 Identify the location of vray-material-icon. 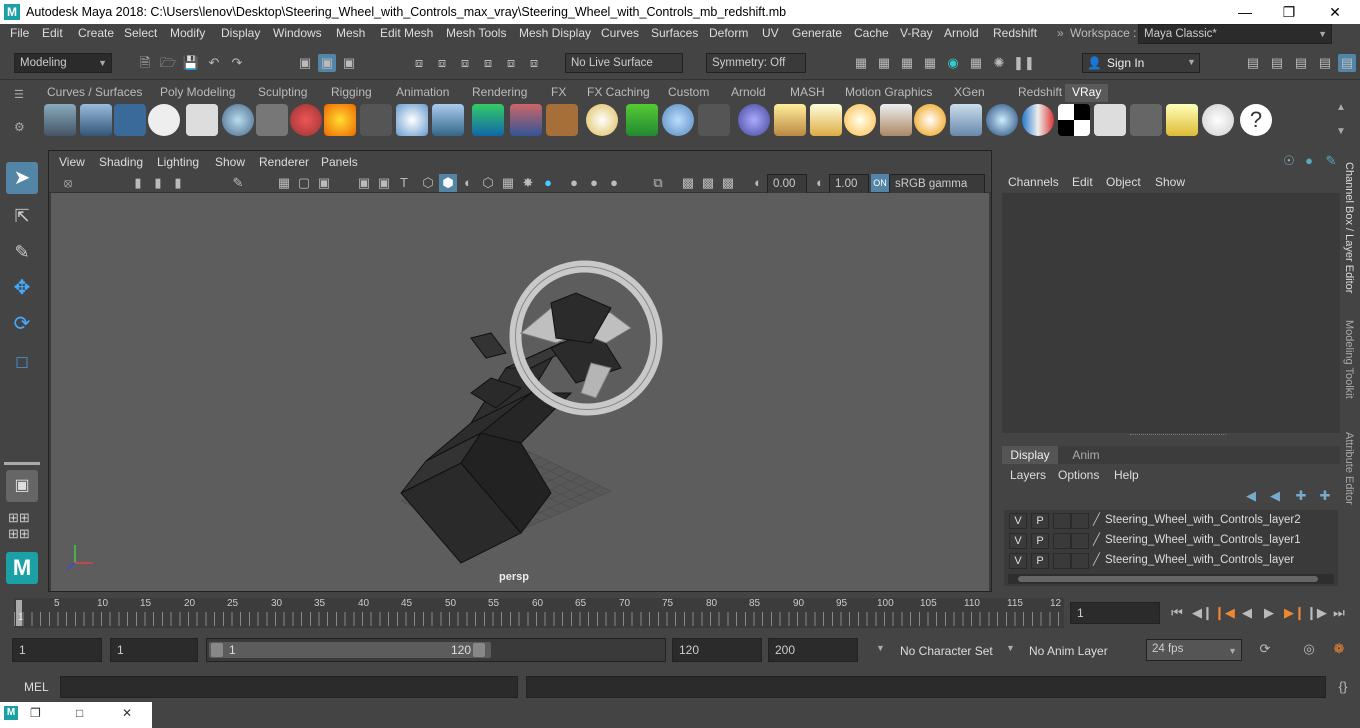
(306, 120).